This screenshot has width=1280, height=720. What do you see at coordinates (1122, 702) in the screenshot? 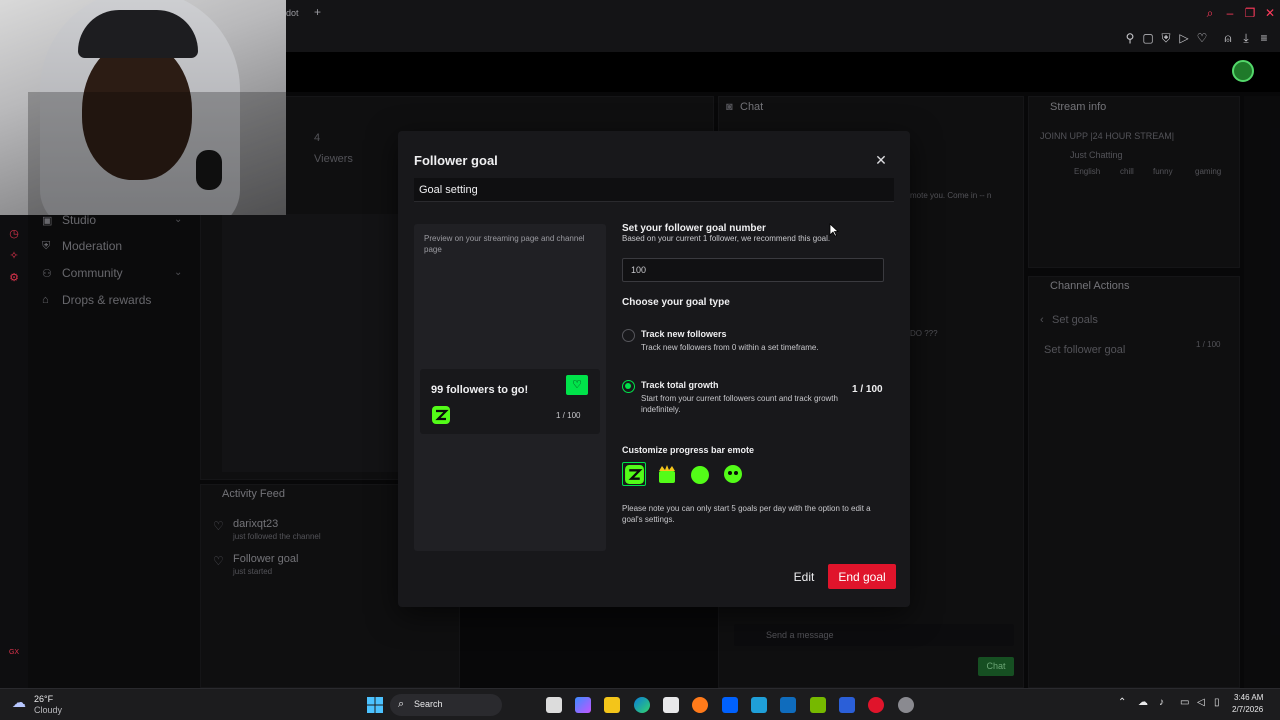
I see `chevron-up-icon: ⌃` at bounding box center [1122, 702].